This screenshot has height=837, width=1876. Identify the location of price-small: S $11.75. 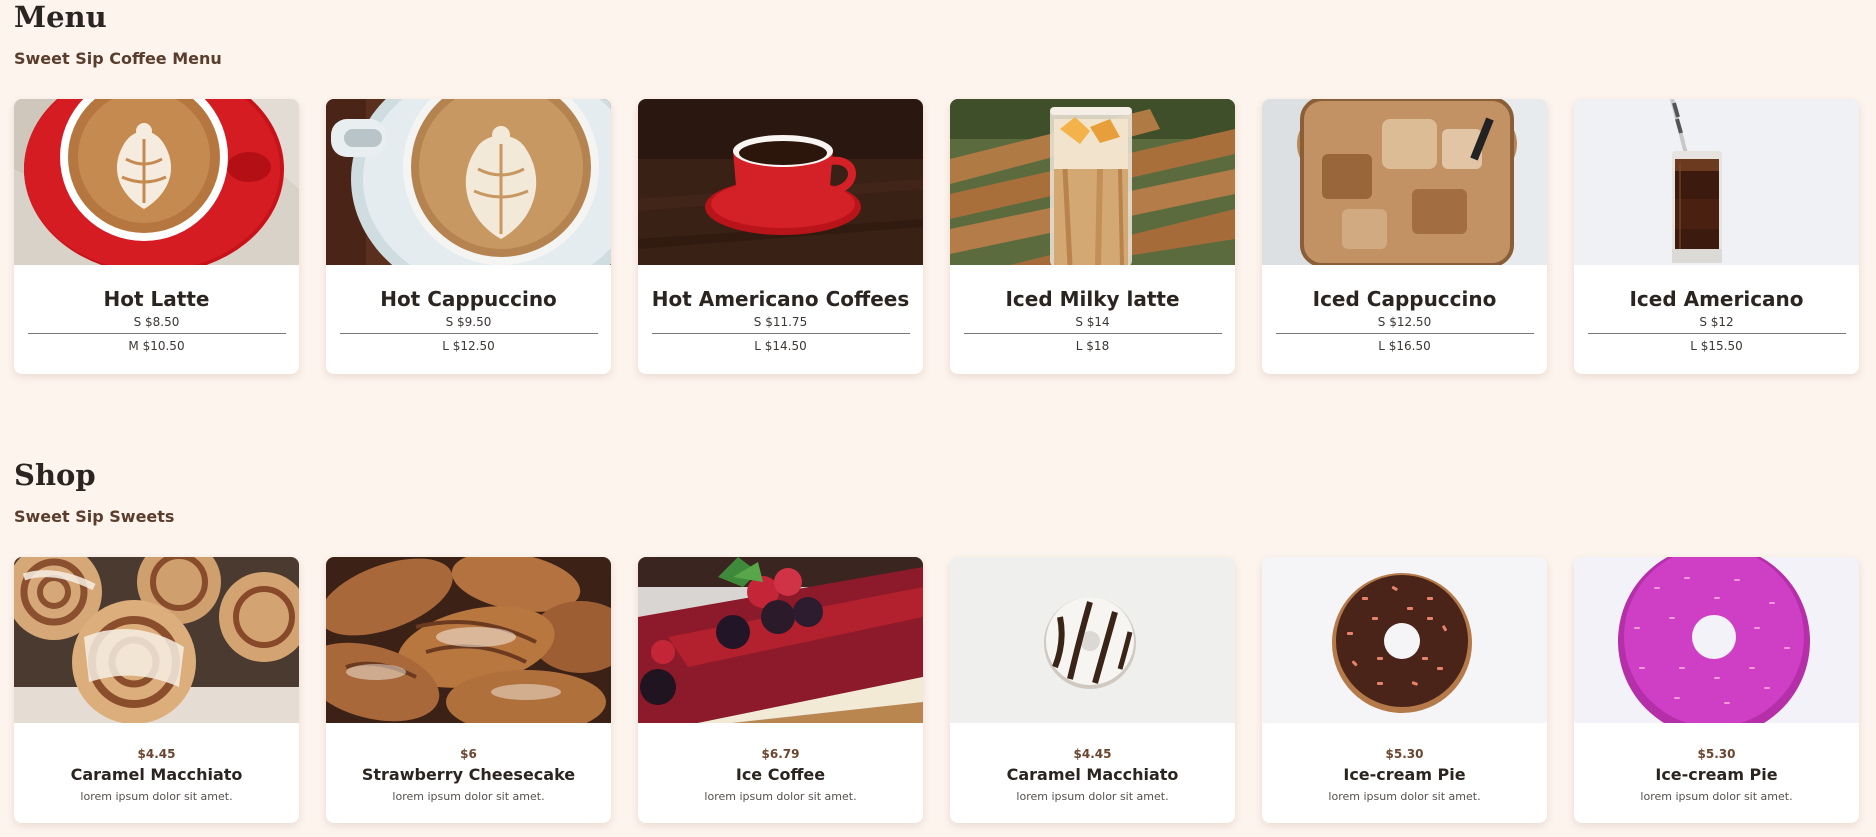
(780, 322).